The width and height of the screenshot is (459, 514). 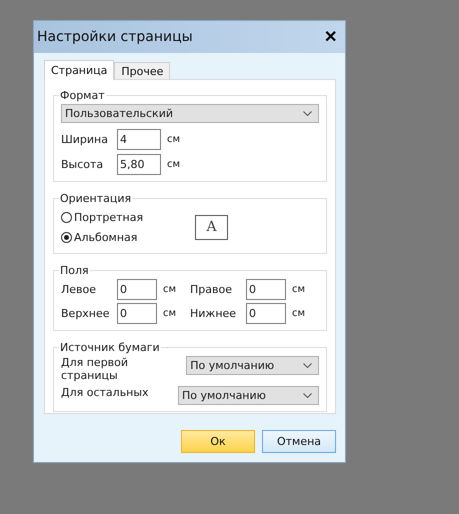 What do you see at coordinates (86, 313) in the screenshot?
I see `field-label: Верхнее` at bounding box center [86, 313].